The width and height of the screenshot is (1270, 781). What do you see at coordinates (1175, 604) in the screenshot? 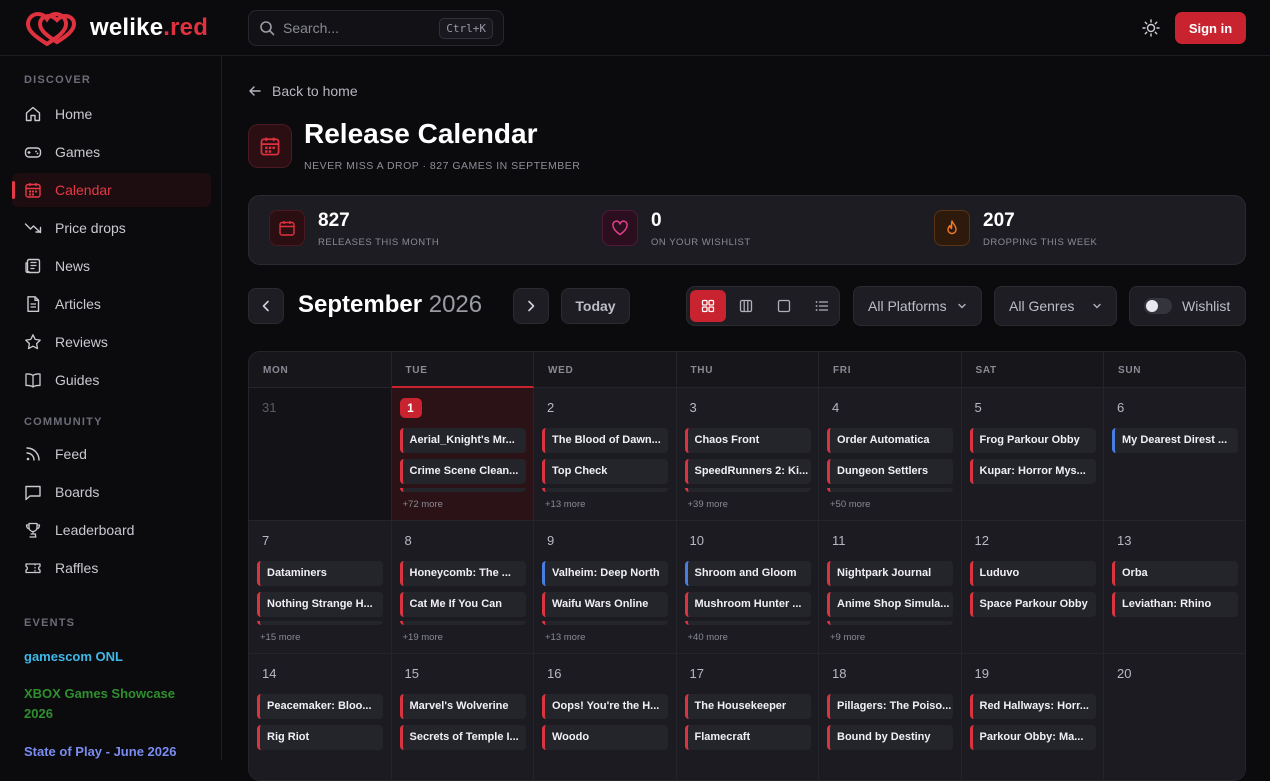
I see `release-event: Leviathan: Rhino` at bounding box center [1175, 604].